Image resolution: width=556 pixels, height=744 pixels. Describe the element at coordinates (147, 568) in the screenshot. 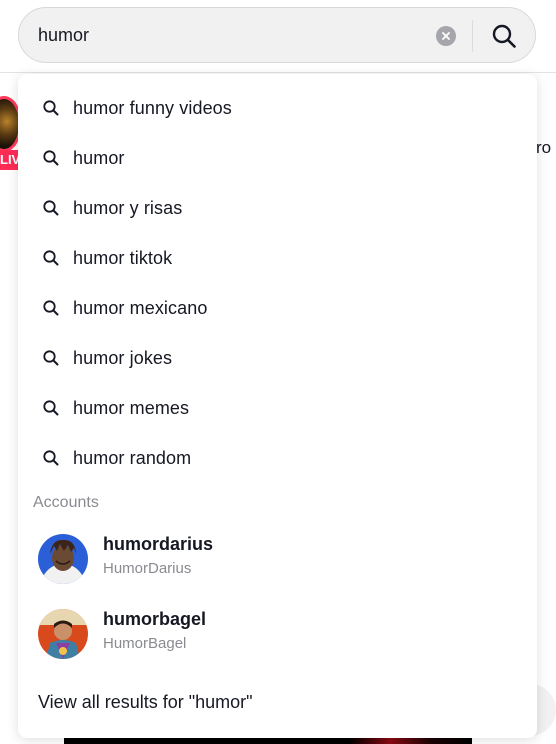

I see `account-nickname: HumorDarius` at that location.